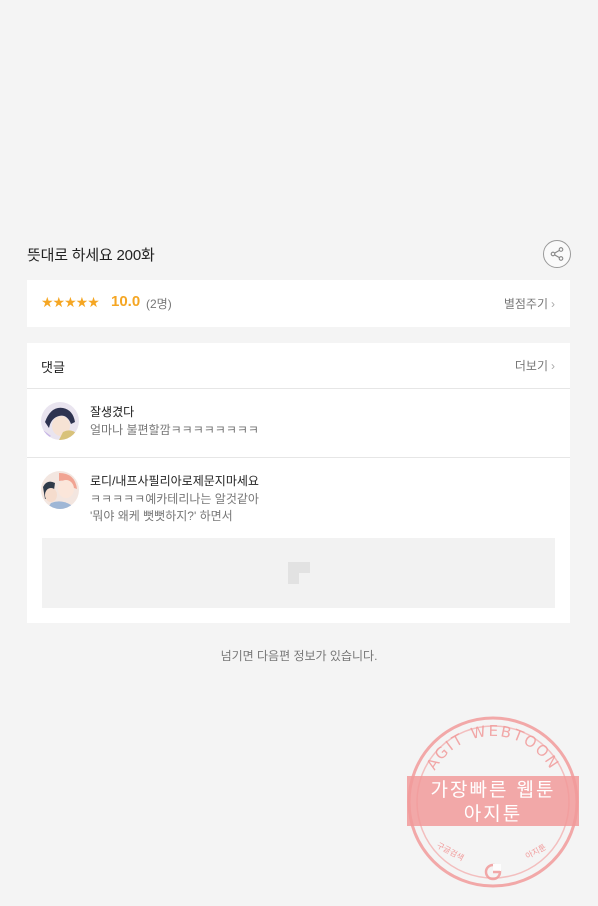  I want to click on rate-button: 별점주기 ›, so click(529, 303).